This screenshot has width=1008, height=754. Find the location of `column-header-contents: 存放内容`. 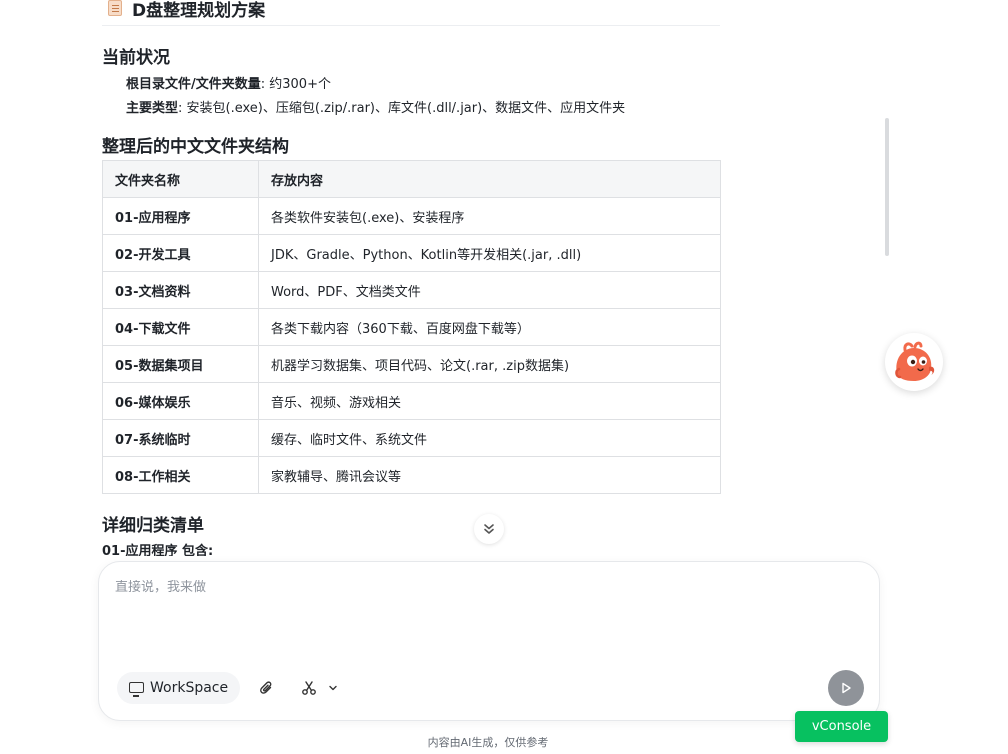

column-header-contents: 存放内容 is located at coordinates (489, 179).